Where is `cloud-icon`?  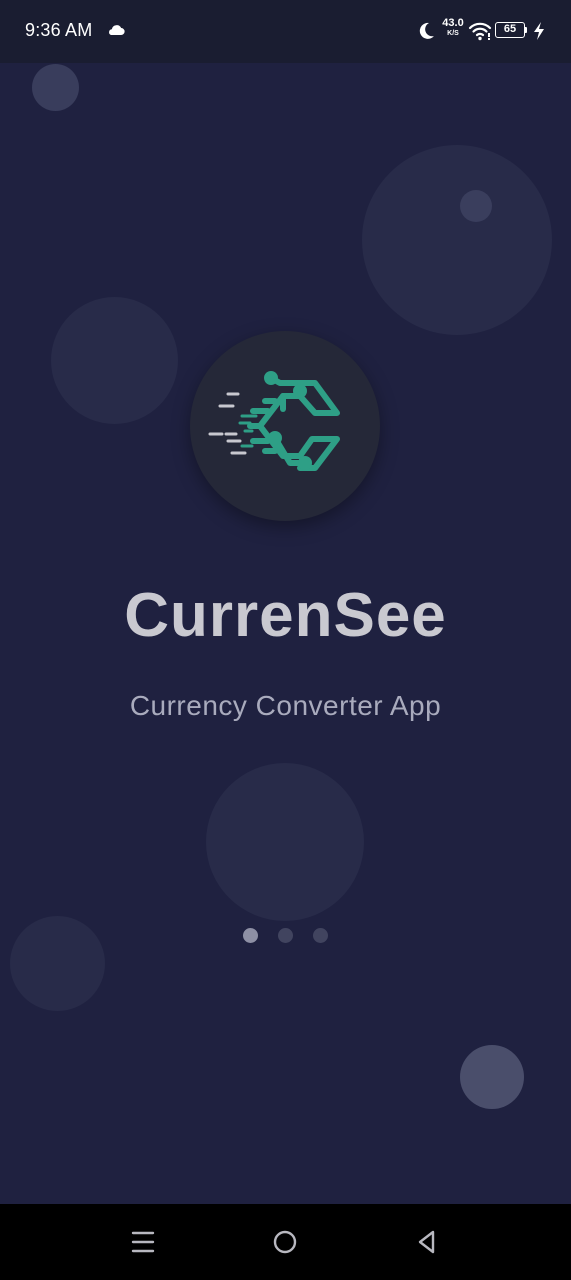
cloud-icon is located at coordinates (117, 30).